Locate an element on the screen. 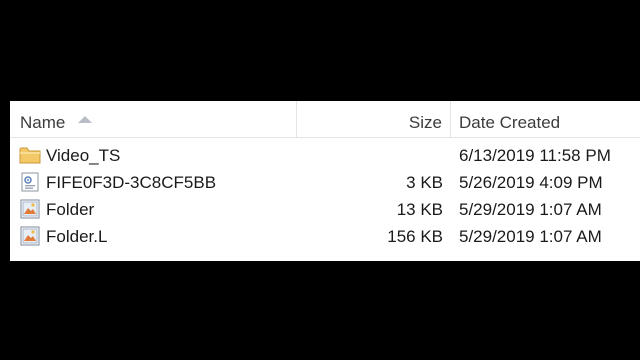 This screenshot has height=360, width=640. file-date-created: 6/13/2019 11:58 PM is located at coordinates (535, 155).